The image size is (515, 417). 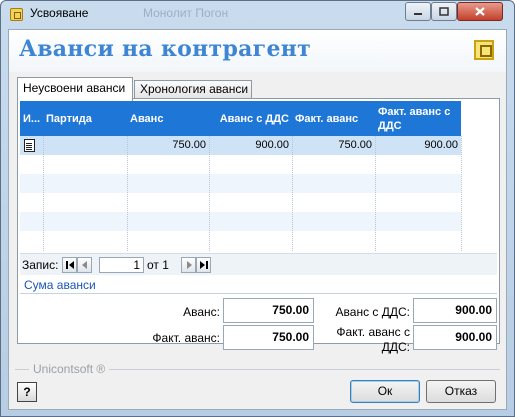 I want to click on cell-avans: 750.00, so click(x=189, y=145).